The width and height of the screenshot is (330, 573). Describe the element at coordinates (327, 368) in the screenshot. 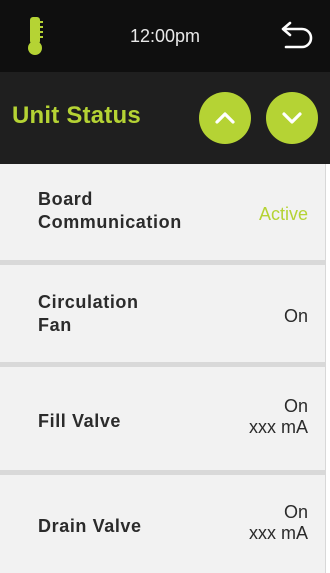

I see `scroll-edge` at that location.